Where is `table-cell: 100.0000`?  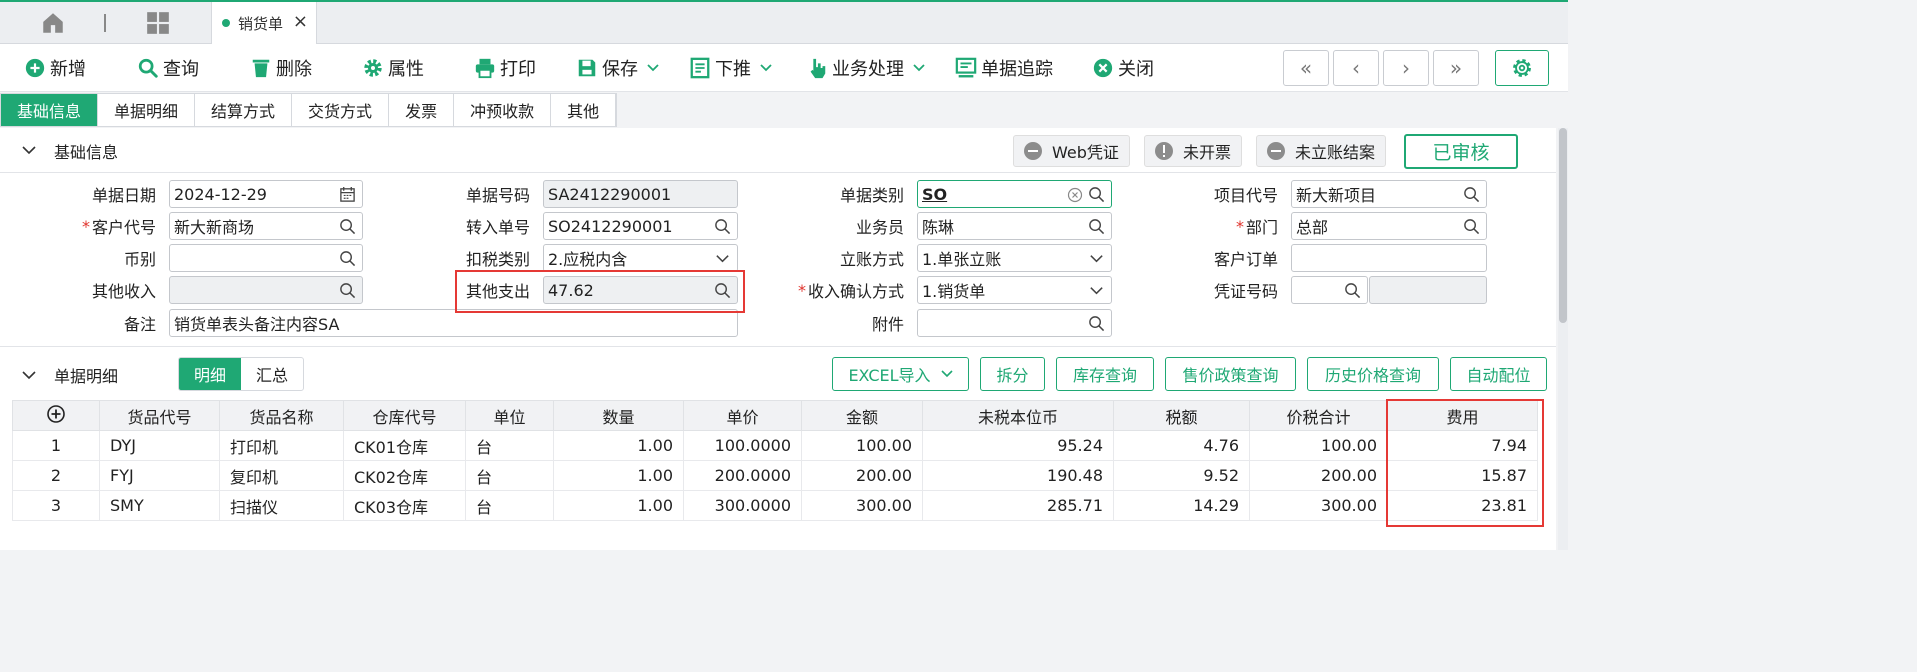
table-cell: 100.0000 is located at coordinates (742, 445).